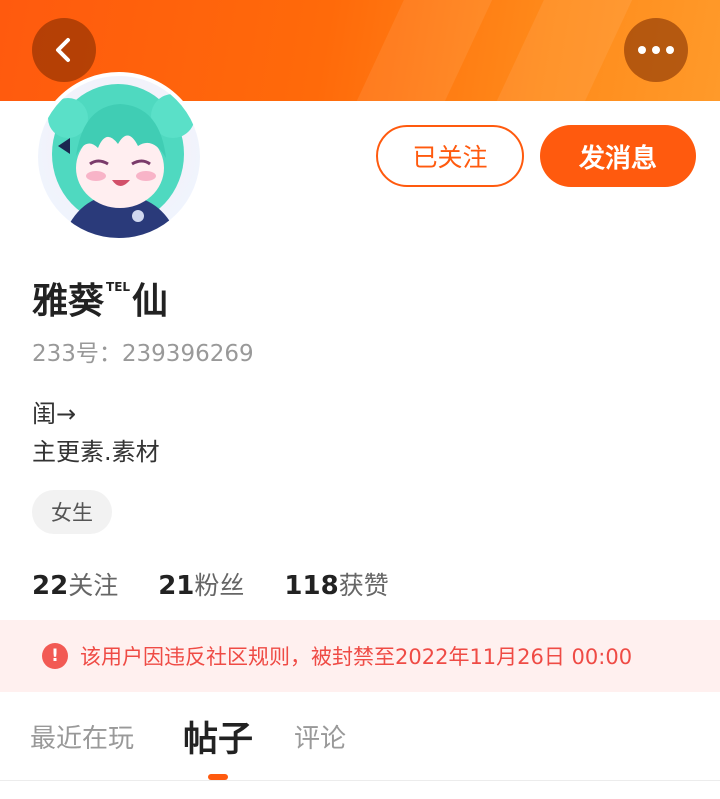 Image resolution: width=720 pixels, height=799 pixels. I want to click on stat-followers: 21 粉丝, so click(201, 584).